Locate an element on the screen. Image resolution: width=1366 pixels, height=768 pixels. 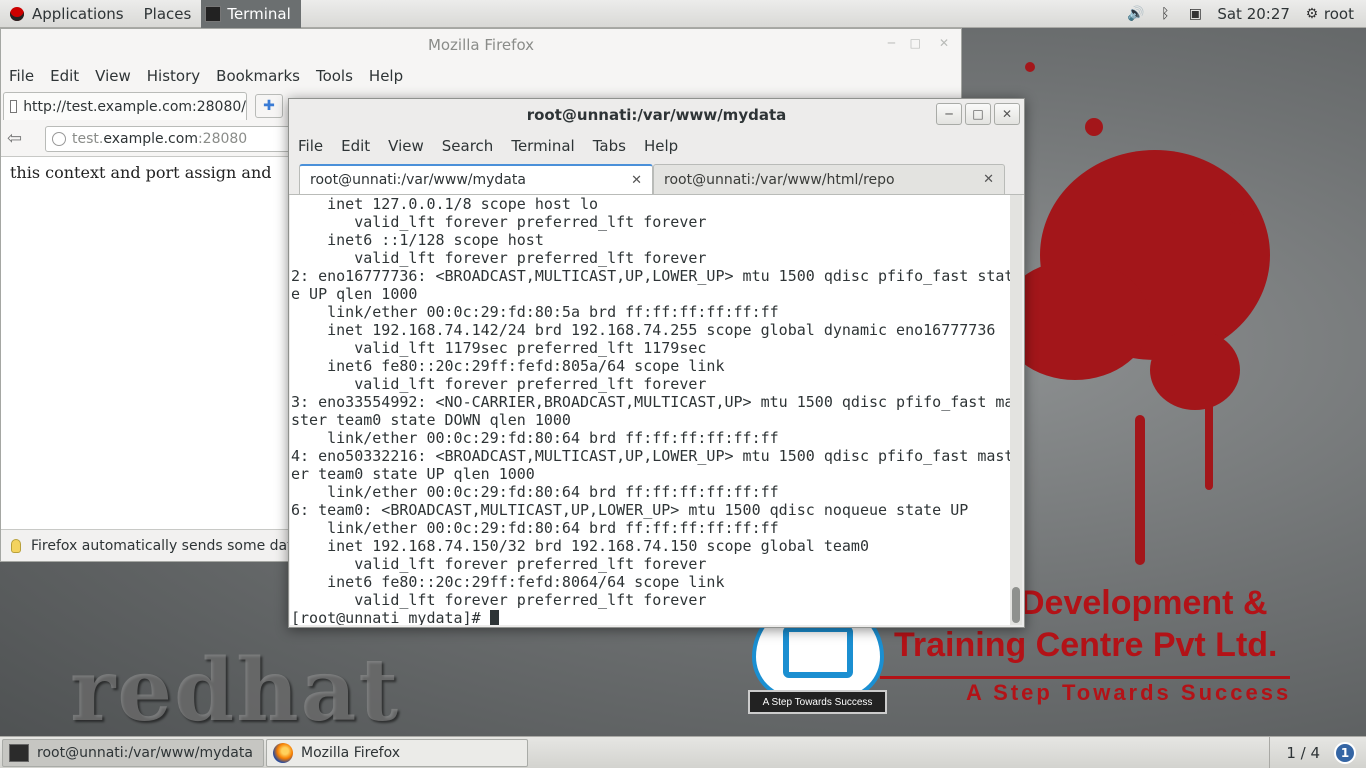
term-menu-edit: Edit is located at coordinates (355, 146).